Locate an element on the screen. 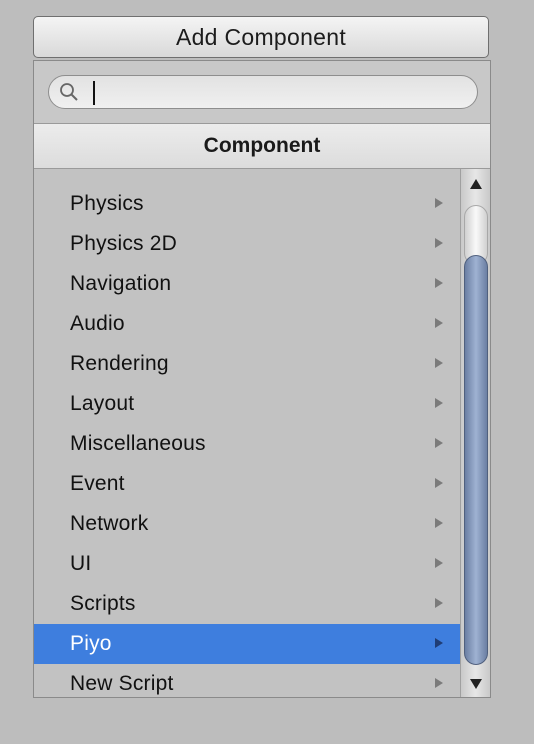 The height and width of the screenshot is (744, 534). list-item-network: Network is located at coordinates (247, 524).